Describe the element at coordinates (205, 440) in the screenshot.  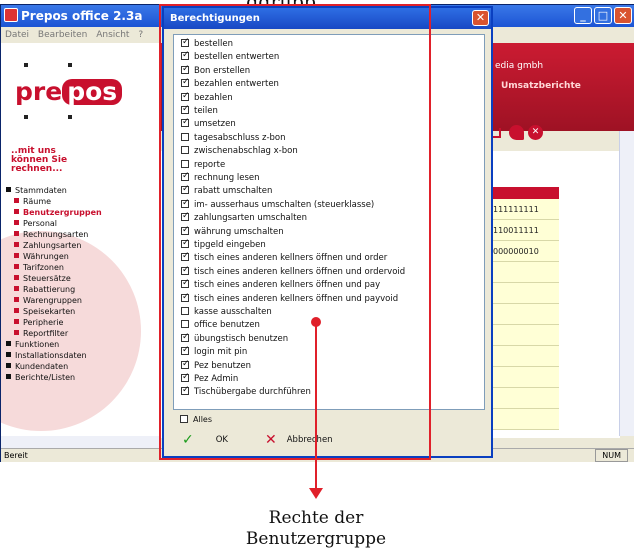
I see `ok-button: ✓ OK` at that location.